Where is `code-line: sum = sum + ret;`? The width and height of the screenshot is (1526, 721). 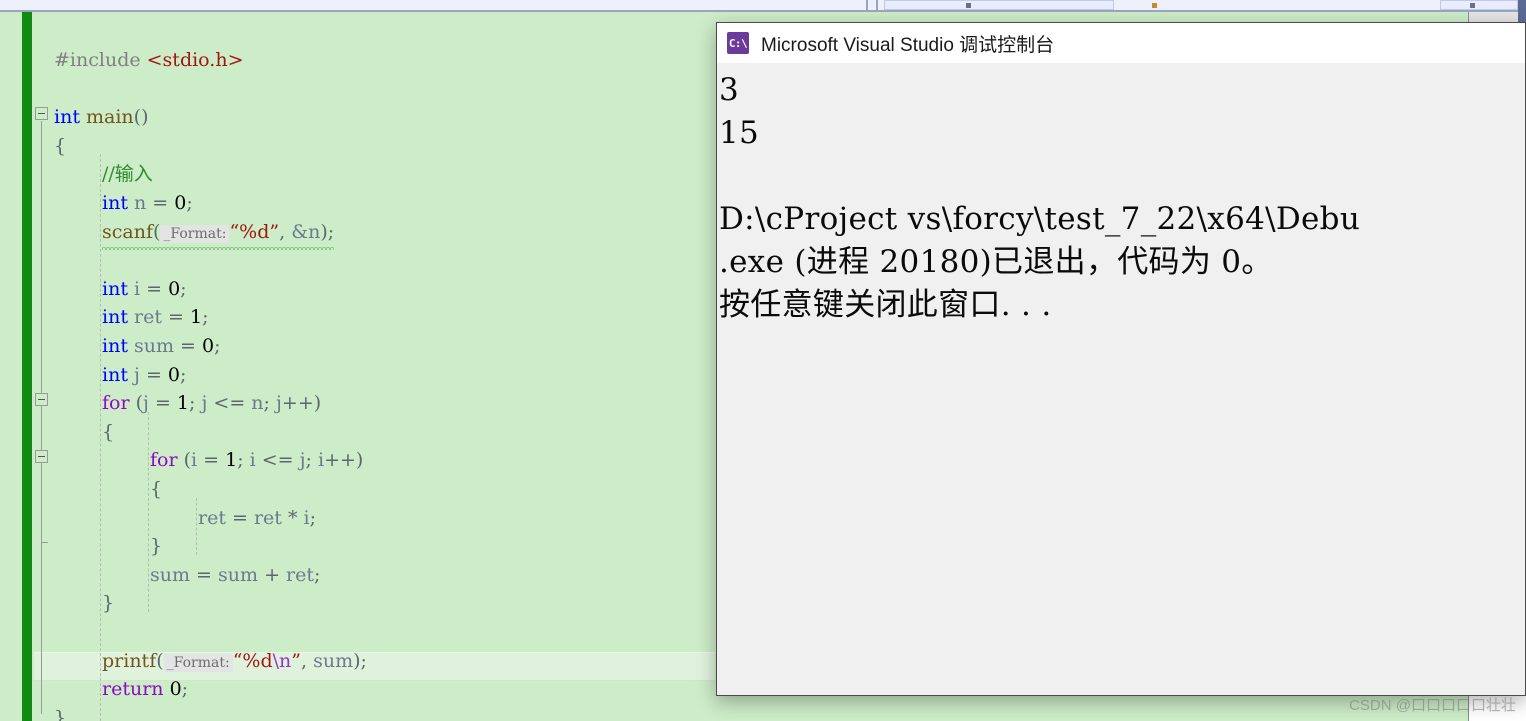 code-line: sum = sum + ret; is located at coordinates (235, 575).